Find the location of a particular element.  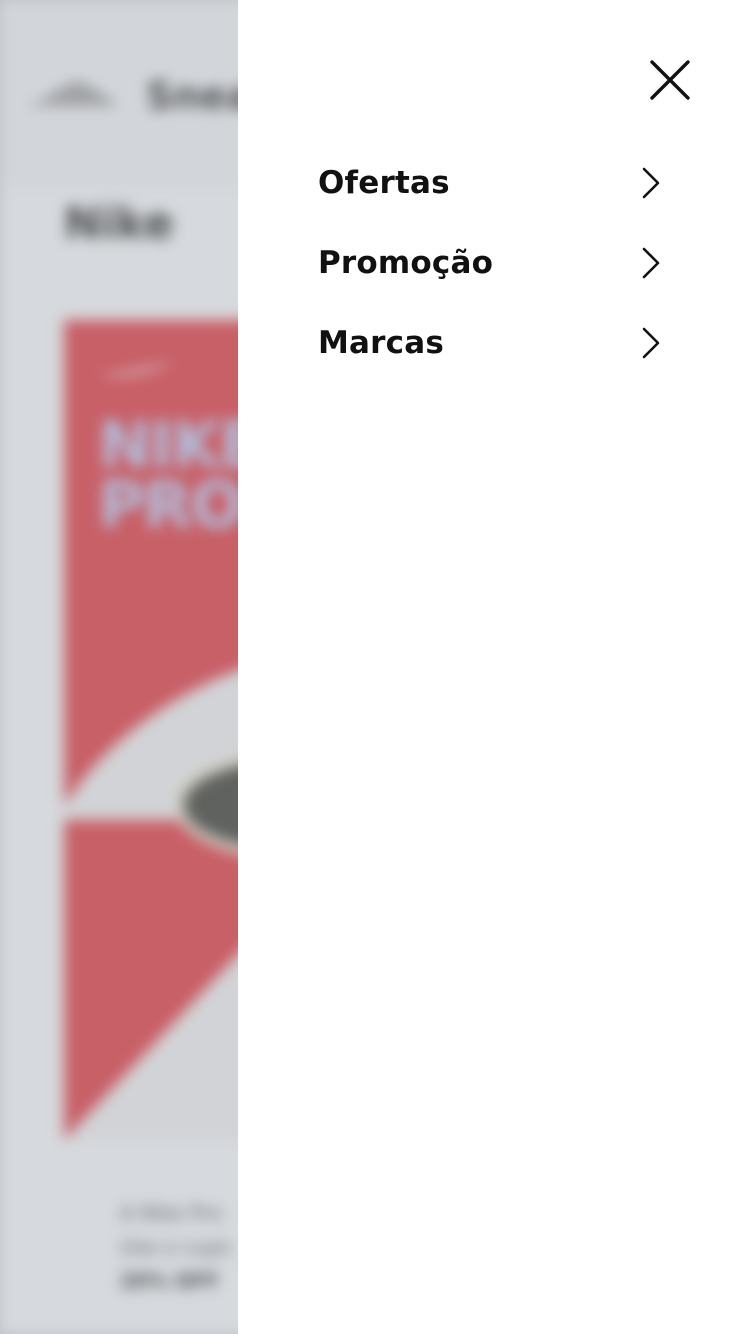

drawer-menu: Ofertas Promoção Marcas is located at coordinates (493, 263).